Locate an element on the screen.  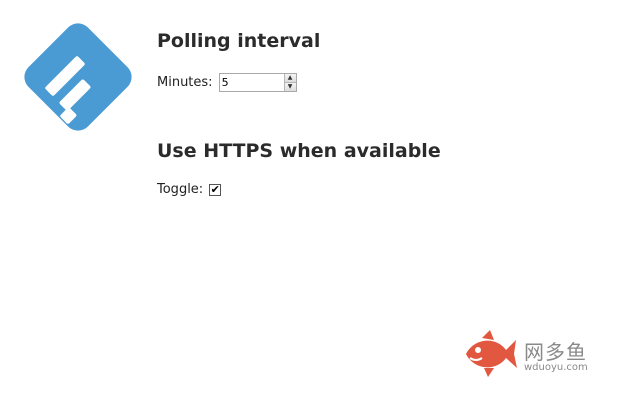
https-checkbox: ✔ is located at coordinates (215, 189).